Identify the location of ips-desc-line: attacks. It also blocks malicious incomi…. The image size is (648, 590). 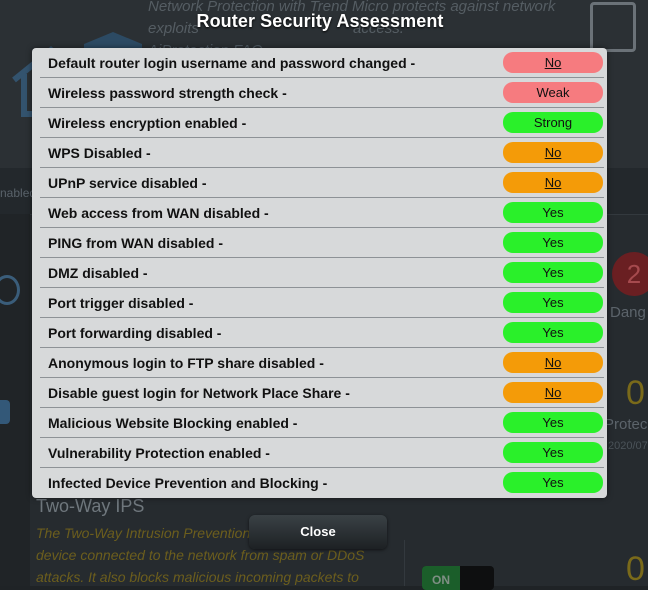
(197, 577).